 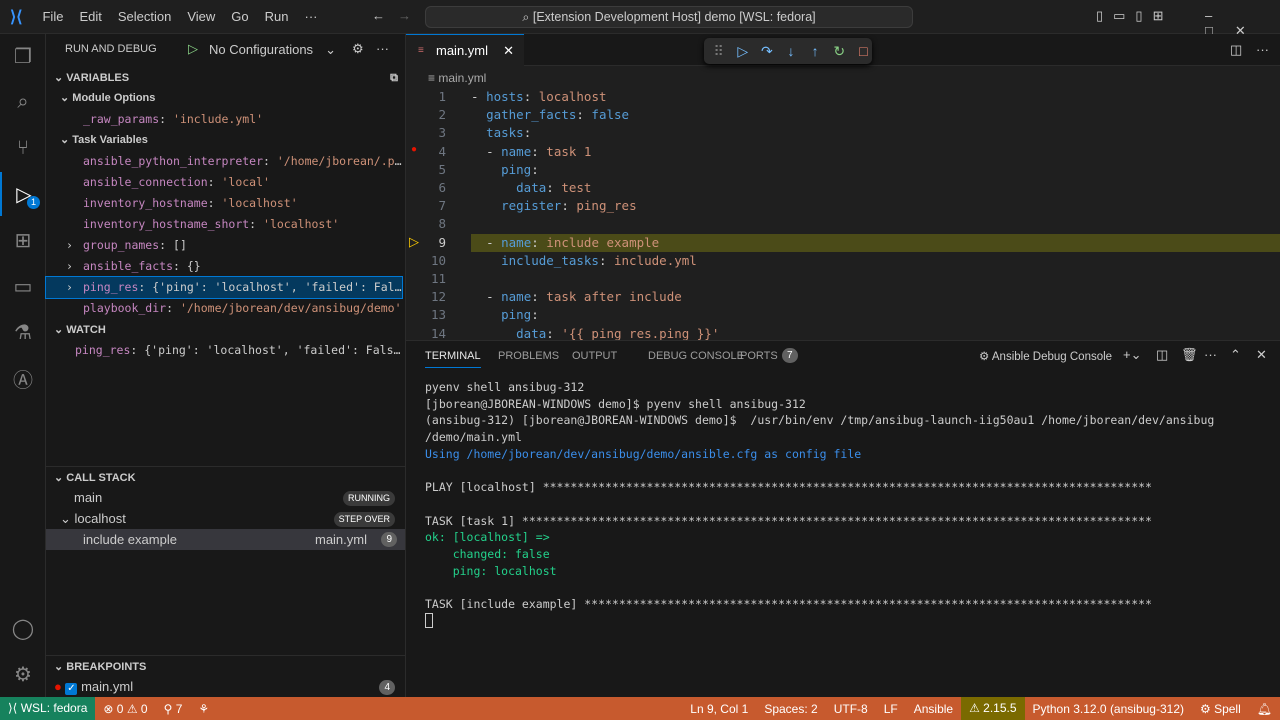 I want to click on variable-row: inventory_hostname: 'localhost', so click(x=224, y=203).